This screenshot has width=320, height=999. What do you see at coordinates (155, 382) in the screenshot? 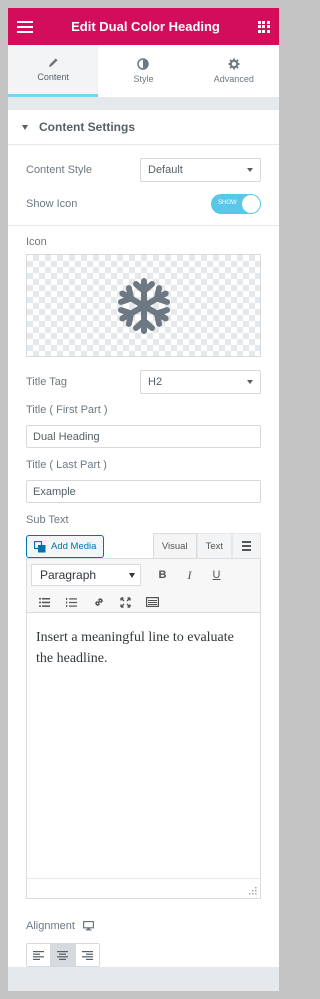
I see `title-tag-value: H2` at bounding box center [155, 382].